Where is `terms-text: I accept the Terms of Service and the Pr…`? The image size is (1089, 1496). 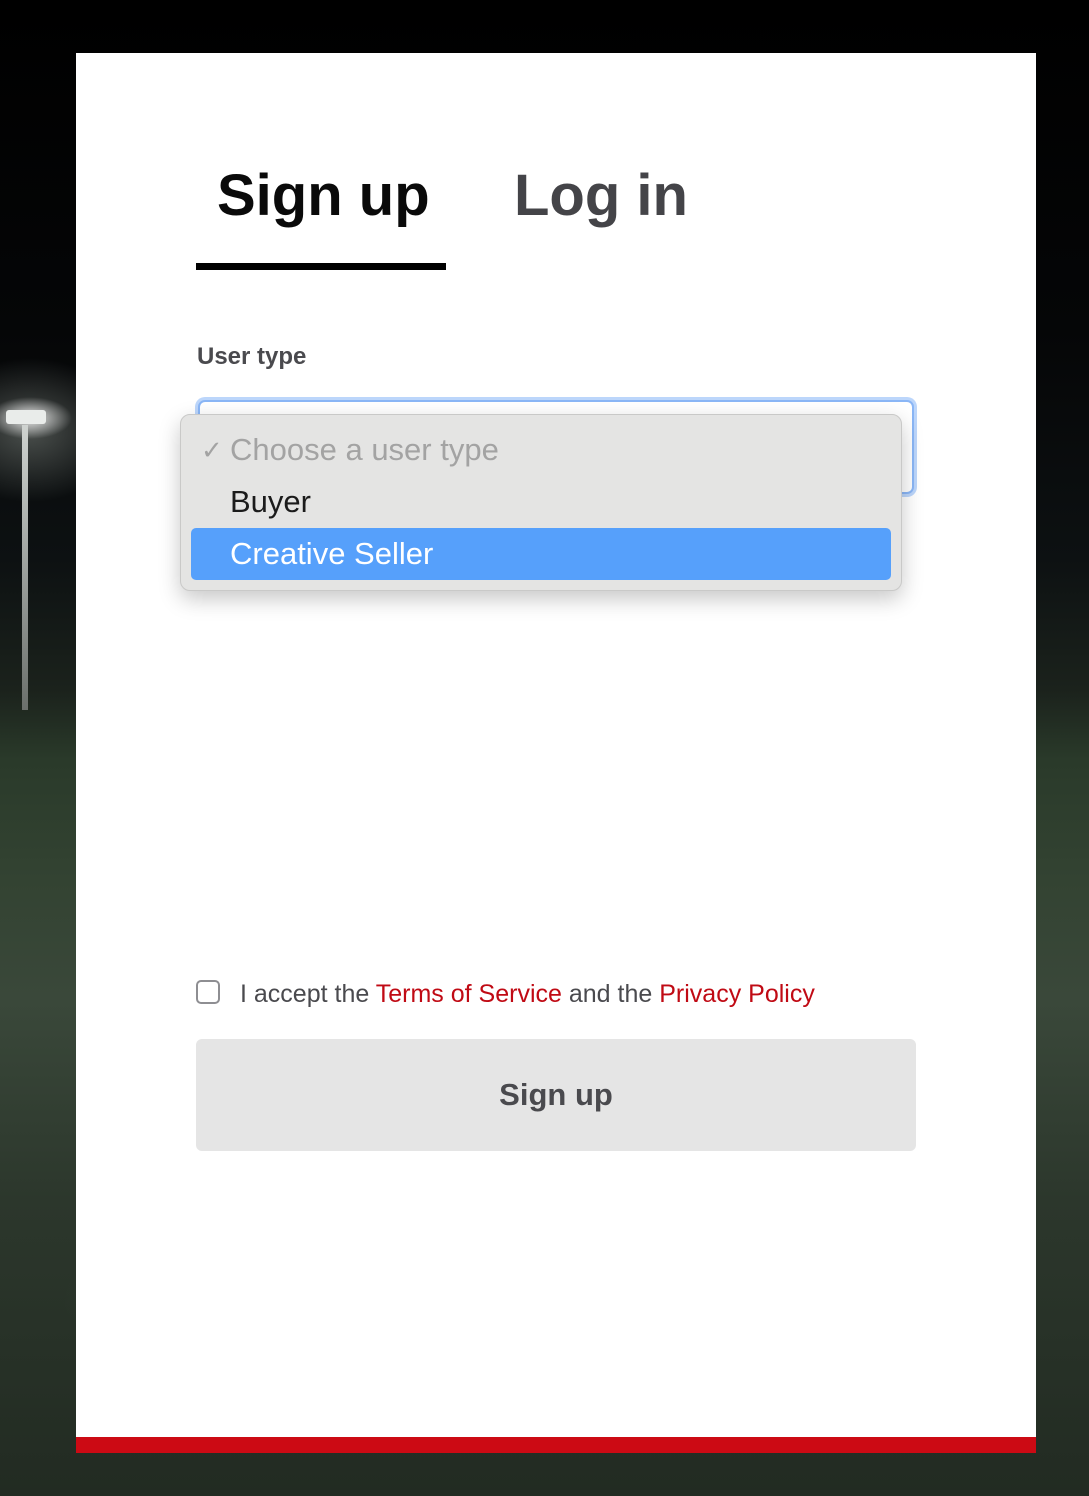
terms-text: I accept the Terms of Service and the Pr… is located at coordinates (527, 994).